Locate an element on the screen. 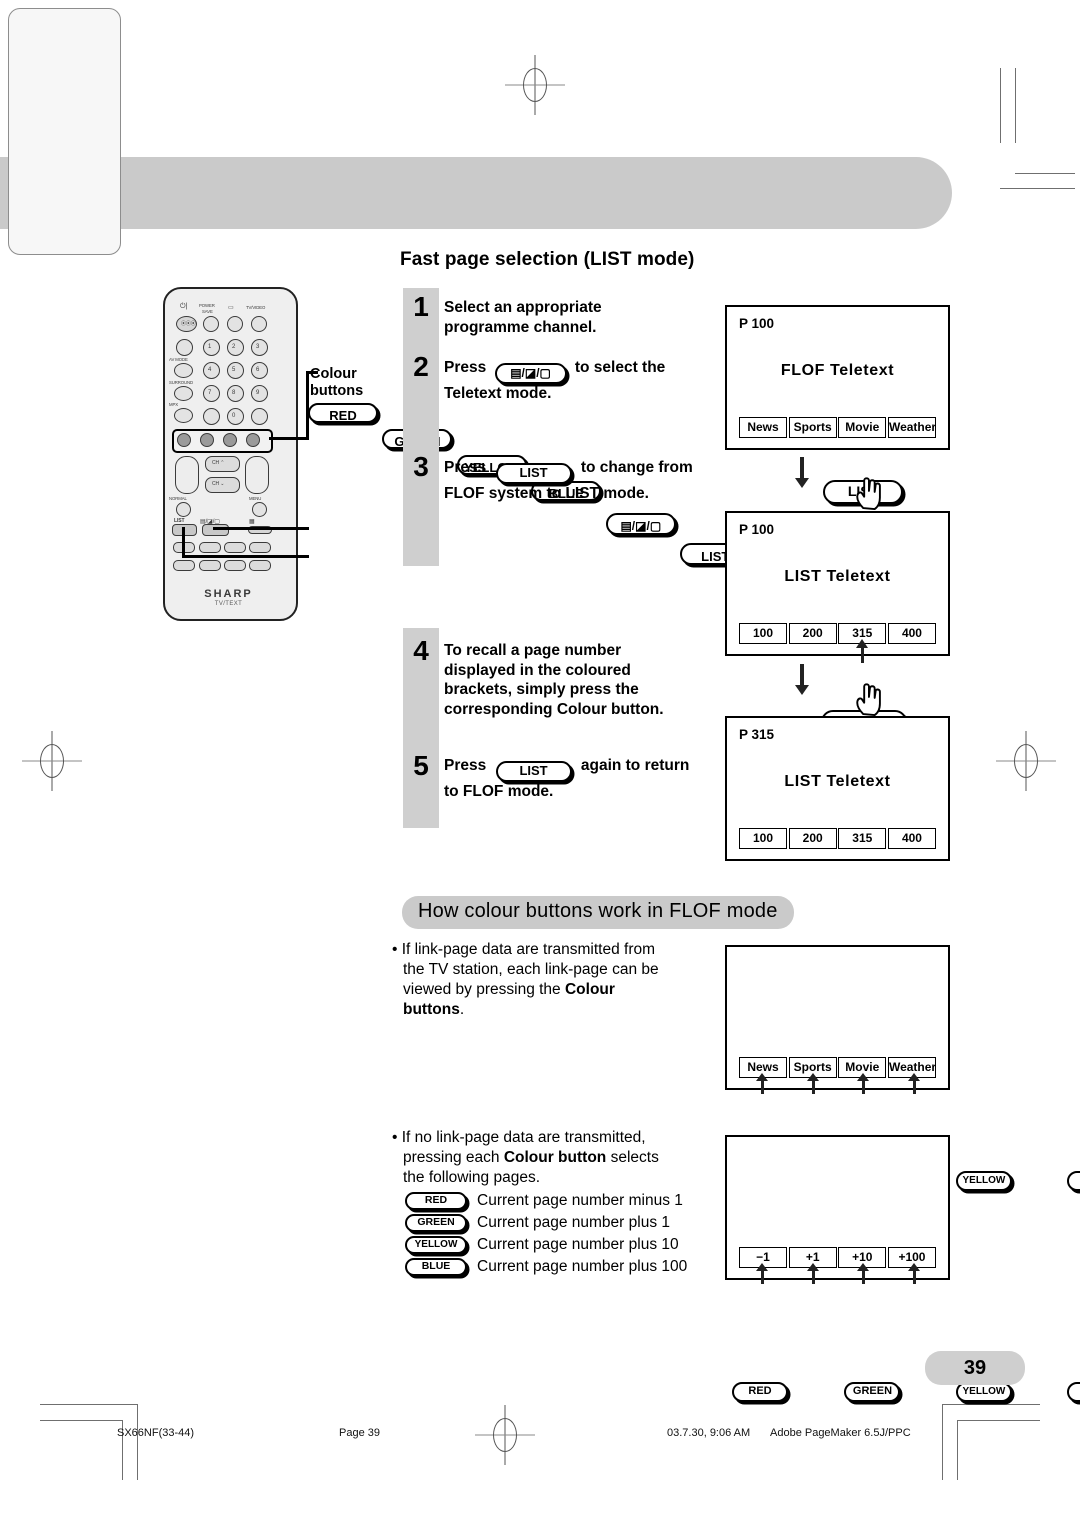  bullet-2-line-2: pressing each Colour button selects is located at coordinates (552, 1158).